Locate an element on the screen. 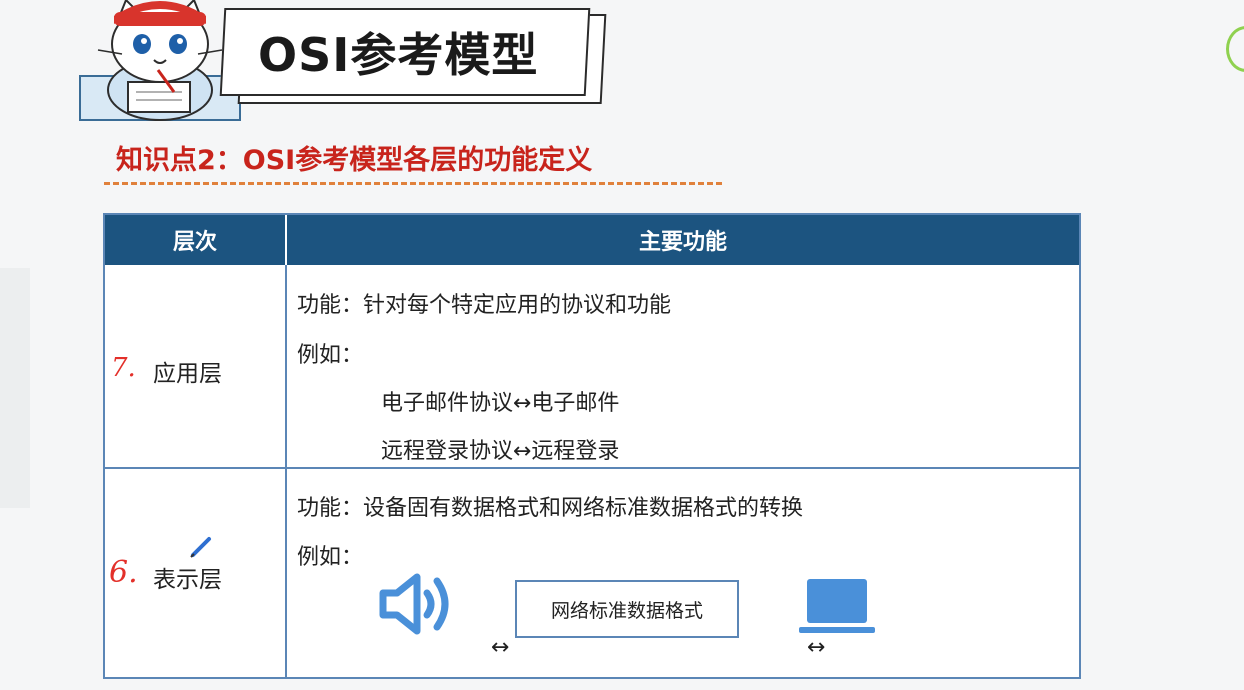  application-function: 功能：针对每个特定应用的协议和功能 is located at coordinates (484, 305).